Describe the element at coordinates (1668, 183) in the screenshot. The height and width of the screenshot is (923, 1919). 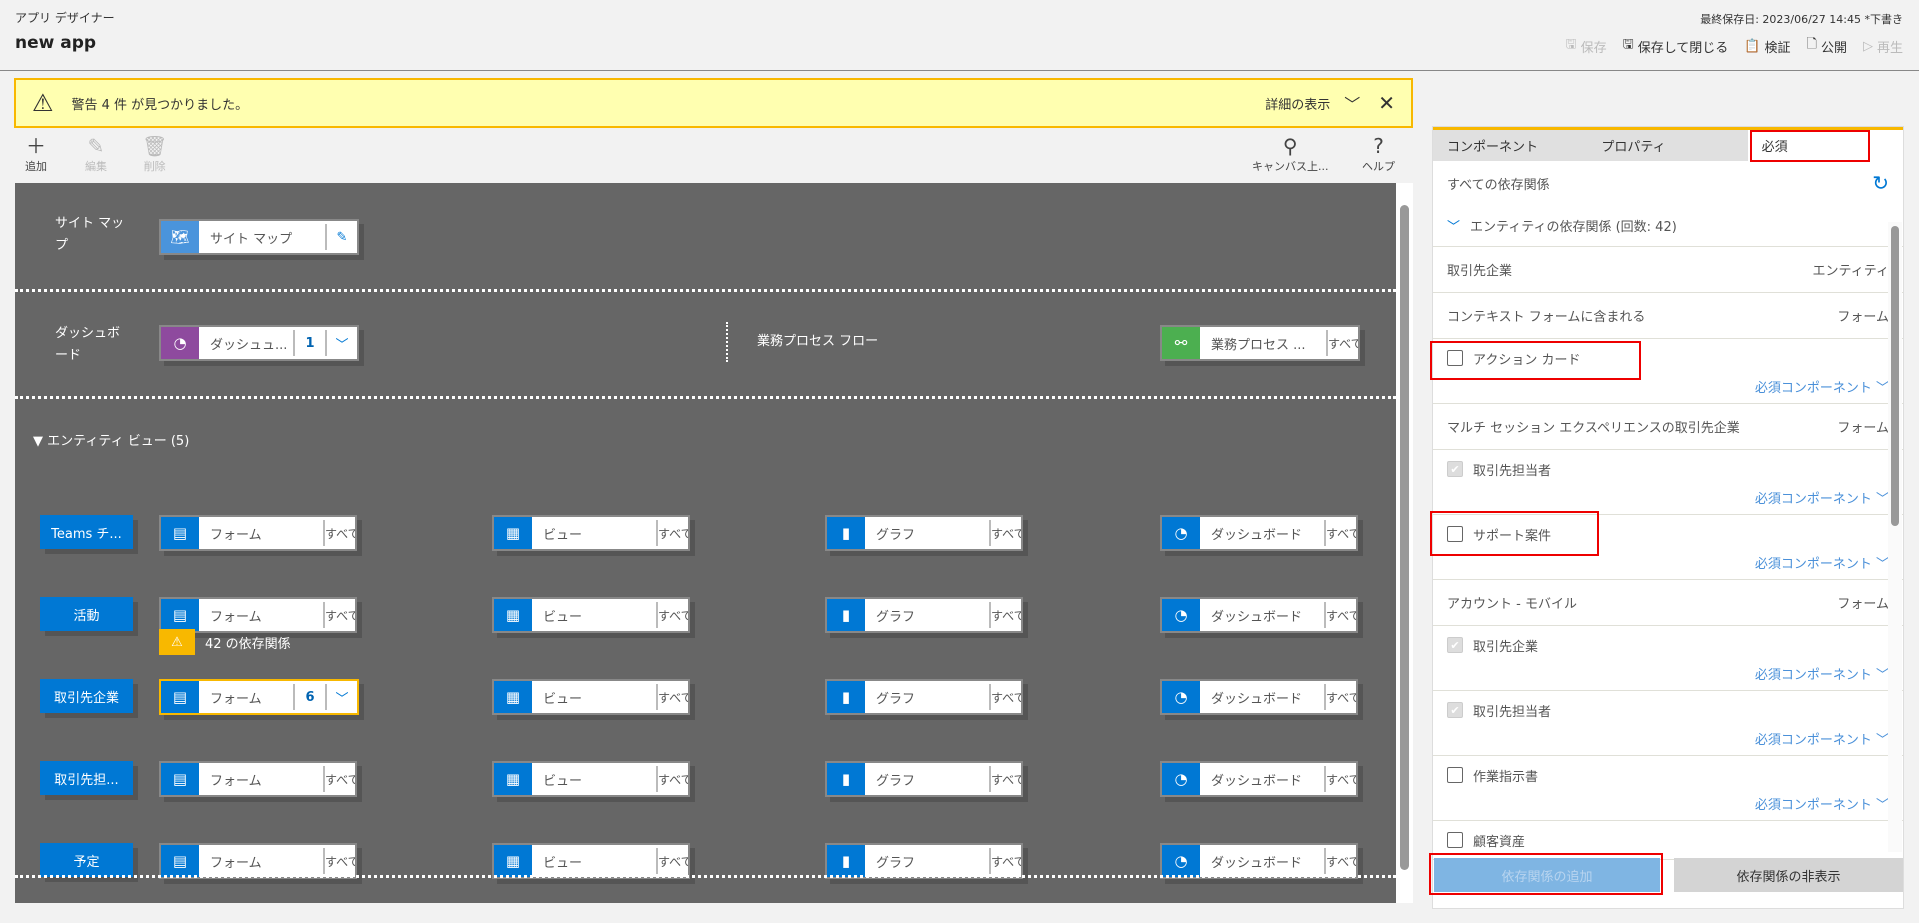
I see `all-dependencies: すべての依存関係 ↻` at that location.